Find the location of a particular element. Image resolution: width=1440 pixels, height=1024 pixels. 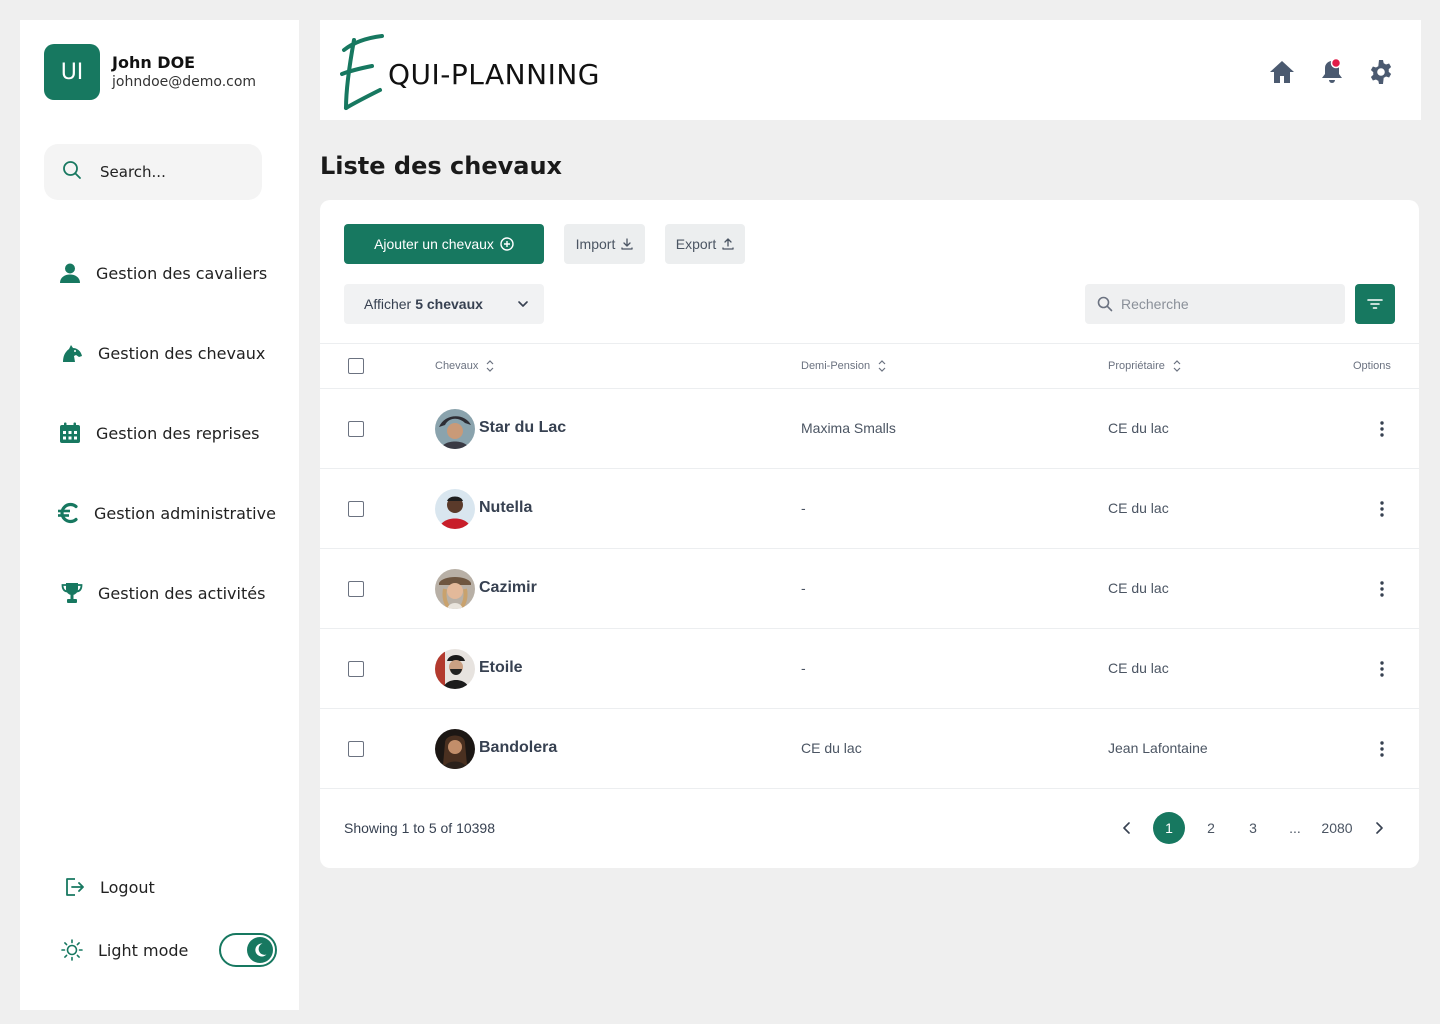

page-button-2: 2 is located at coordinates (1211, 828).